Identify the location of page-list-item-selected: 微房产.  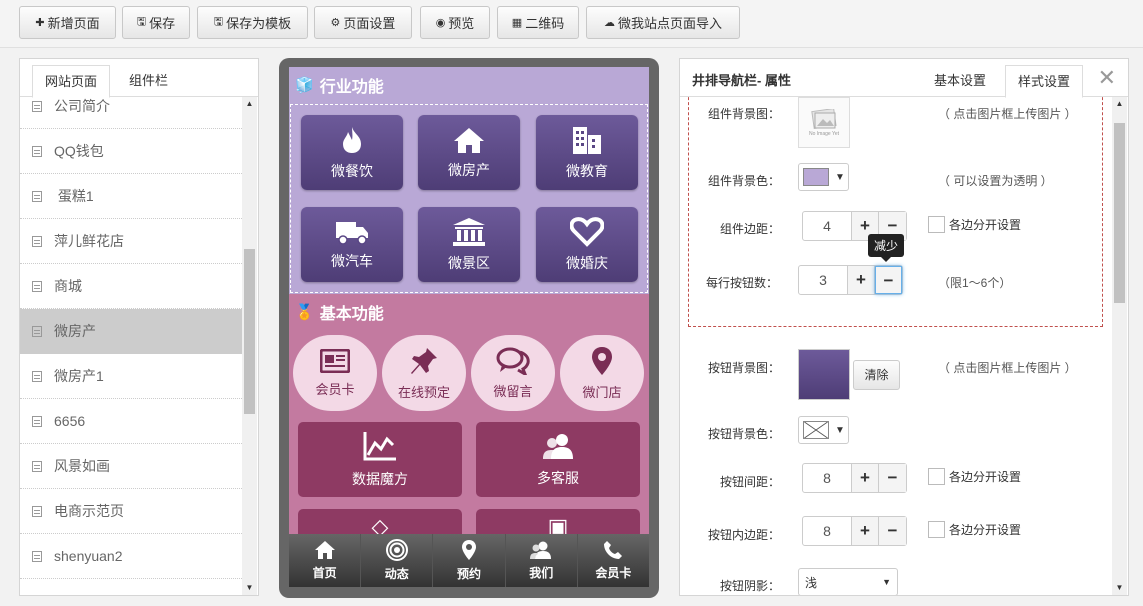
(131, 331).